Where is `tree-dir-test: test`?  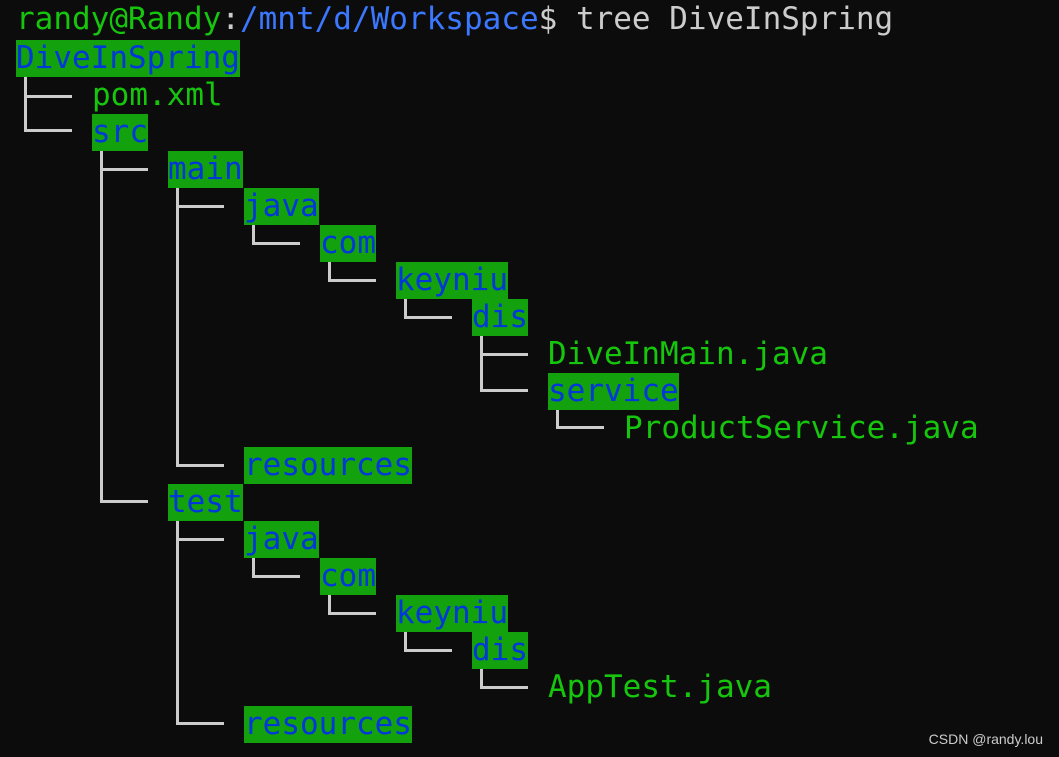 tree-dir-test: test is located at coordinates (205, 502).